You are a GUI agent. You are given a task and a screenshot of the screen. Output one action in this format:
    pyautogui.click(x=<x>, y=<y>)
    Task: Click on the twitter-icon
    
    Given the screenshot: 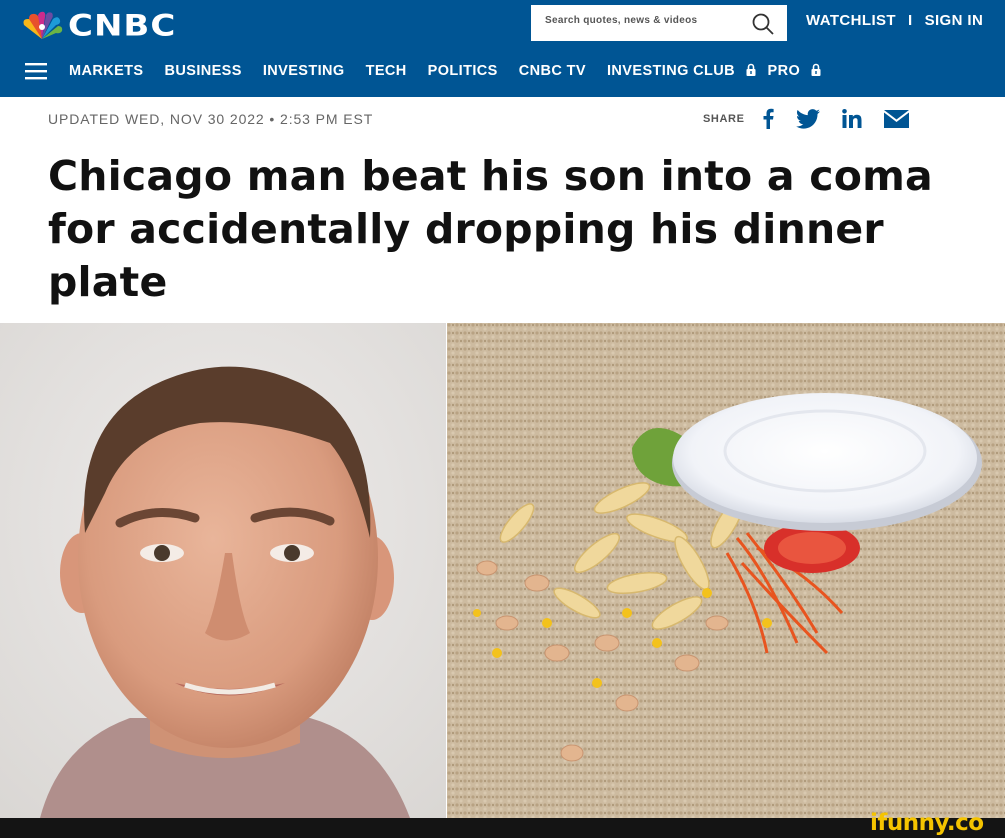 What is the action you would take?
    pyautogui.click(x=807, y=118)
    